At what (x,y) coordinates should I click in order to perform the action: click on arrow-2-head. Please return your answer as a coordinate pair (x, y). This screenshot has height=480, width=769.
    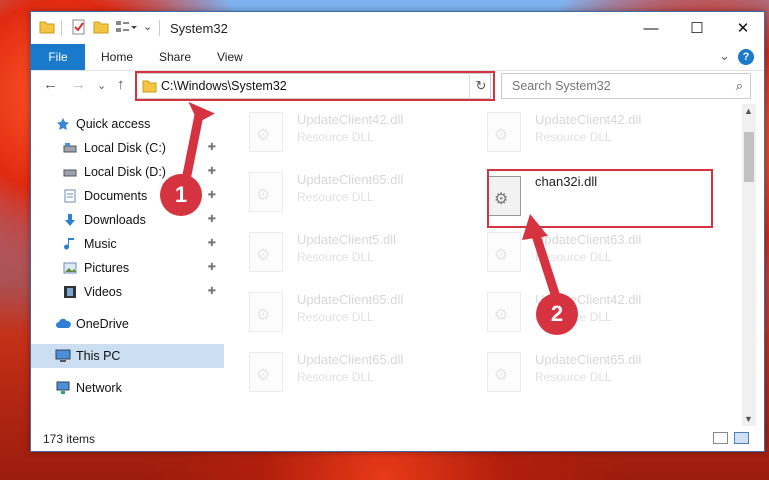
    Looking at the image, I should click on (535, 227).